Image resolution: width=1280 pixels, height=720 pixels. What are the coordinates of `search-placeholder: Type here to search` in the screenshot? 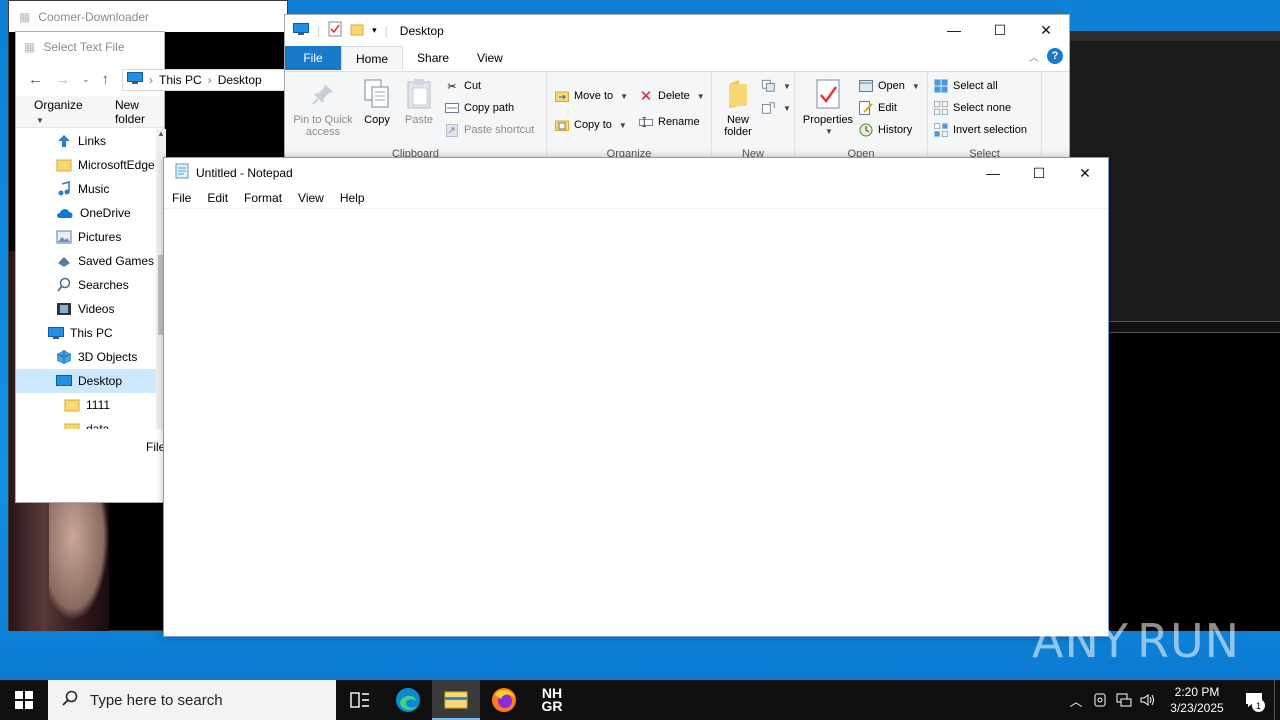 It's located at (156, 700).